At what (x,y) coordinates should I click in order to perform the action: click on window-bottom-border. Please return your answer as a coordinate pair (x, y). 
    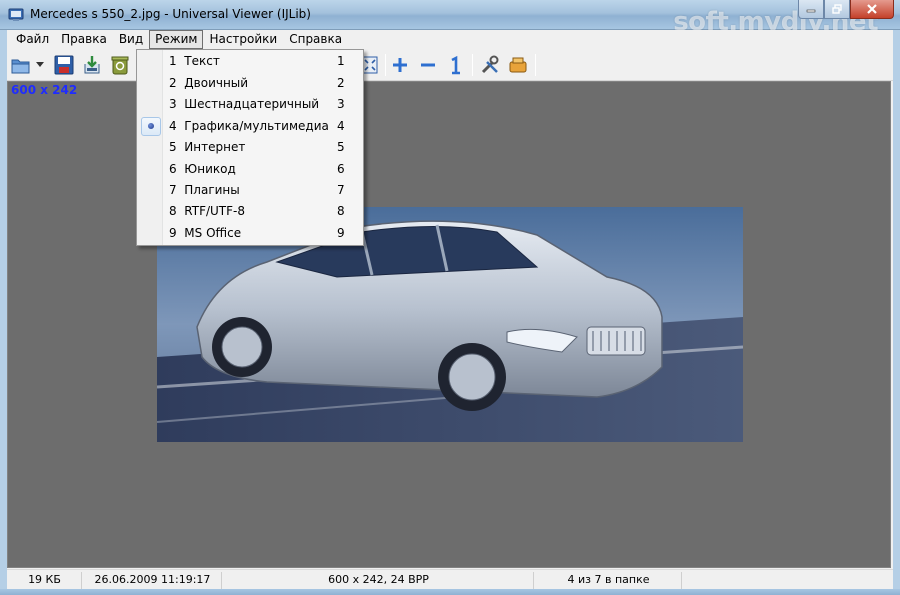
    Looking at the image, I should click on (450, 592).